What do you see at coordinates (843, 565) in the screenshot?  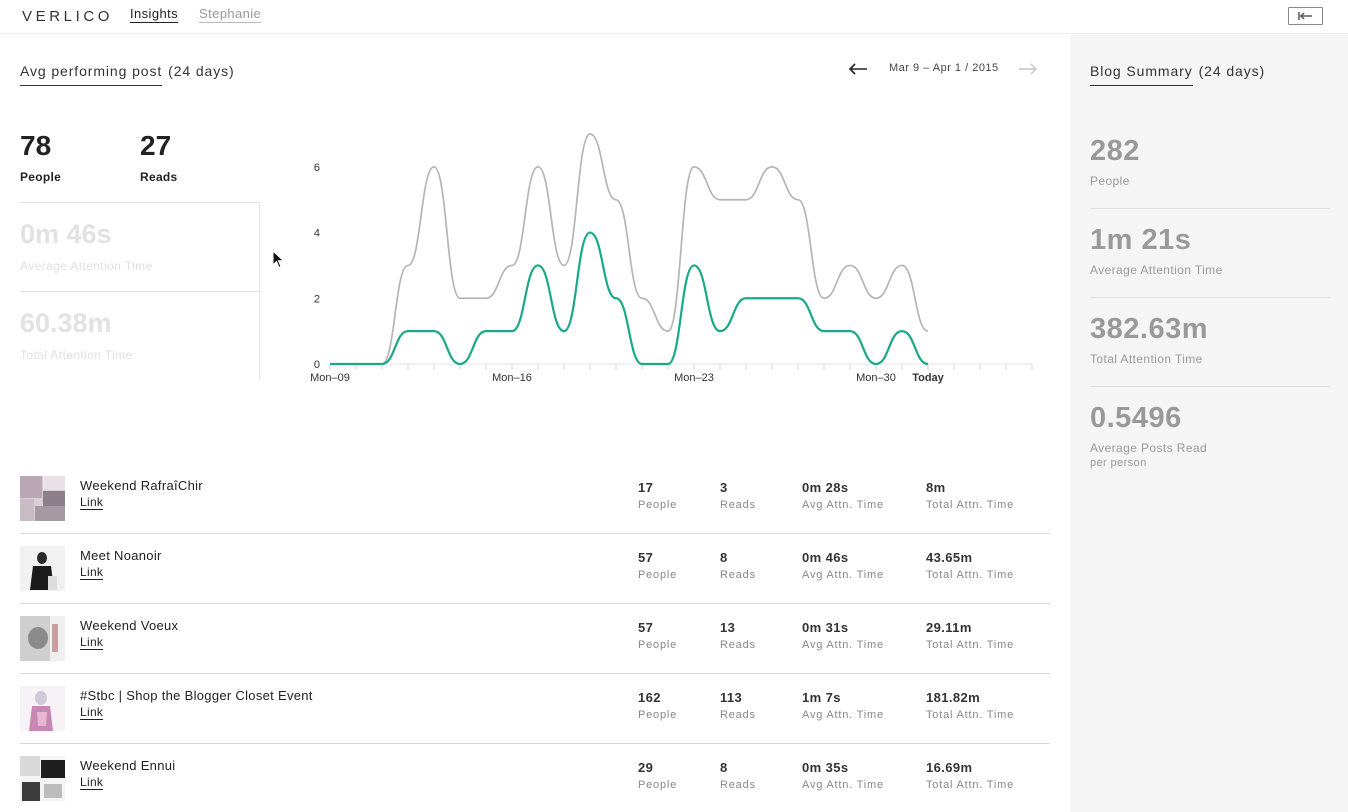 I see `post-avg-attention-cell: 0m 46s Avg Attn. Time` at bounding box center [843, 565].